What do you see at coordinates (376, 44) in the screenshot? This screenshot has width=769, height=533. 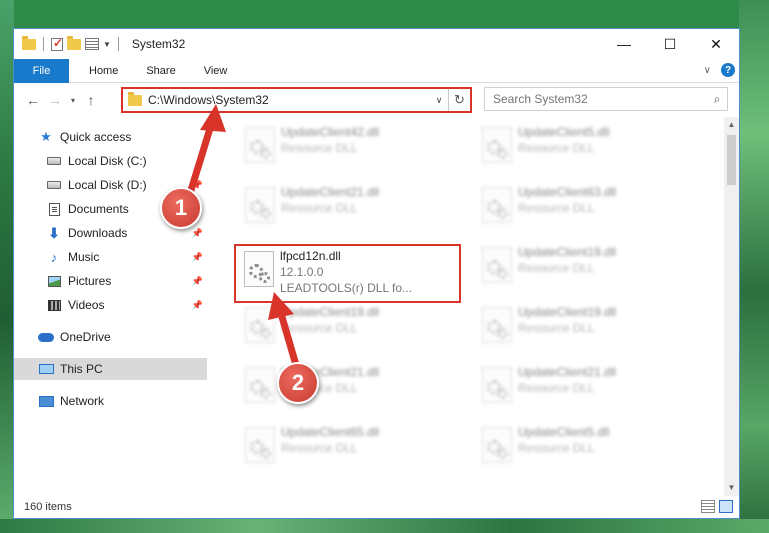 I see `title-bar: ▼ System32 — ☐ ✕` at bounding box center [376, 44].